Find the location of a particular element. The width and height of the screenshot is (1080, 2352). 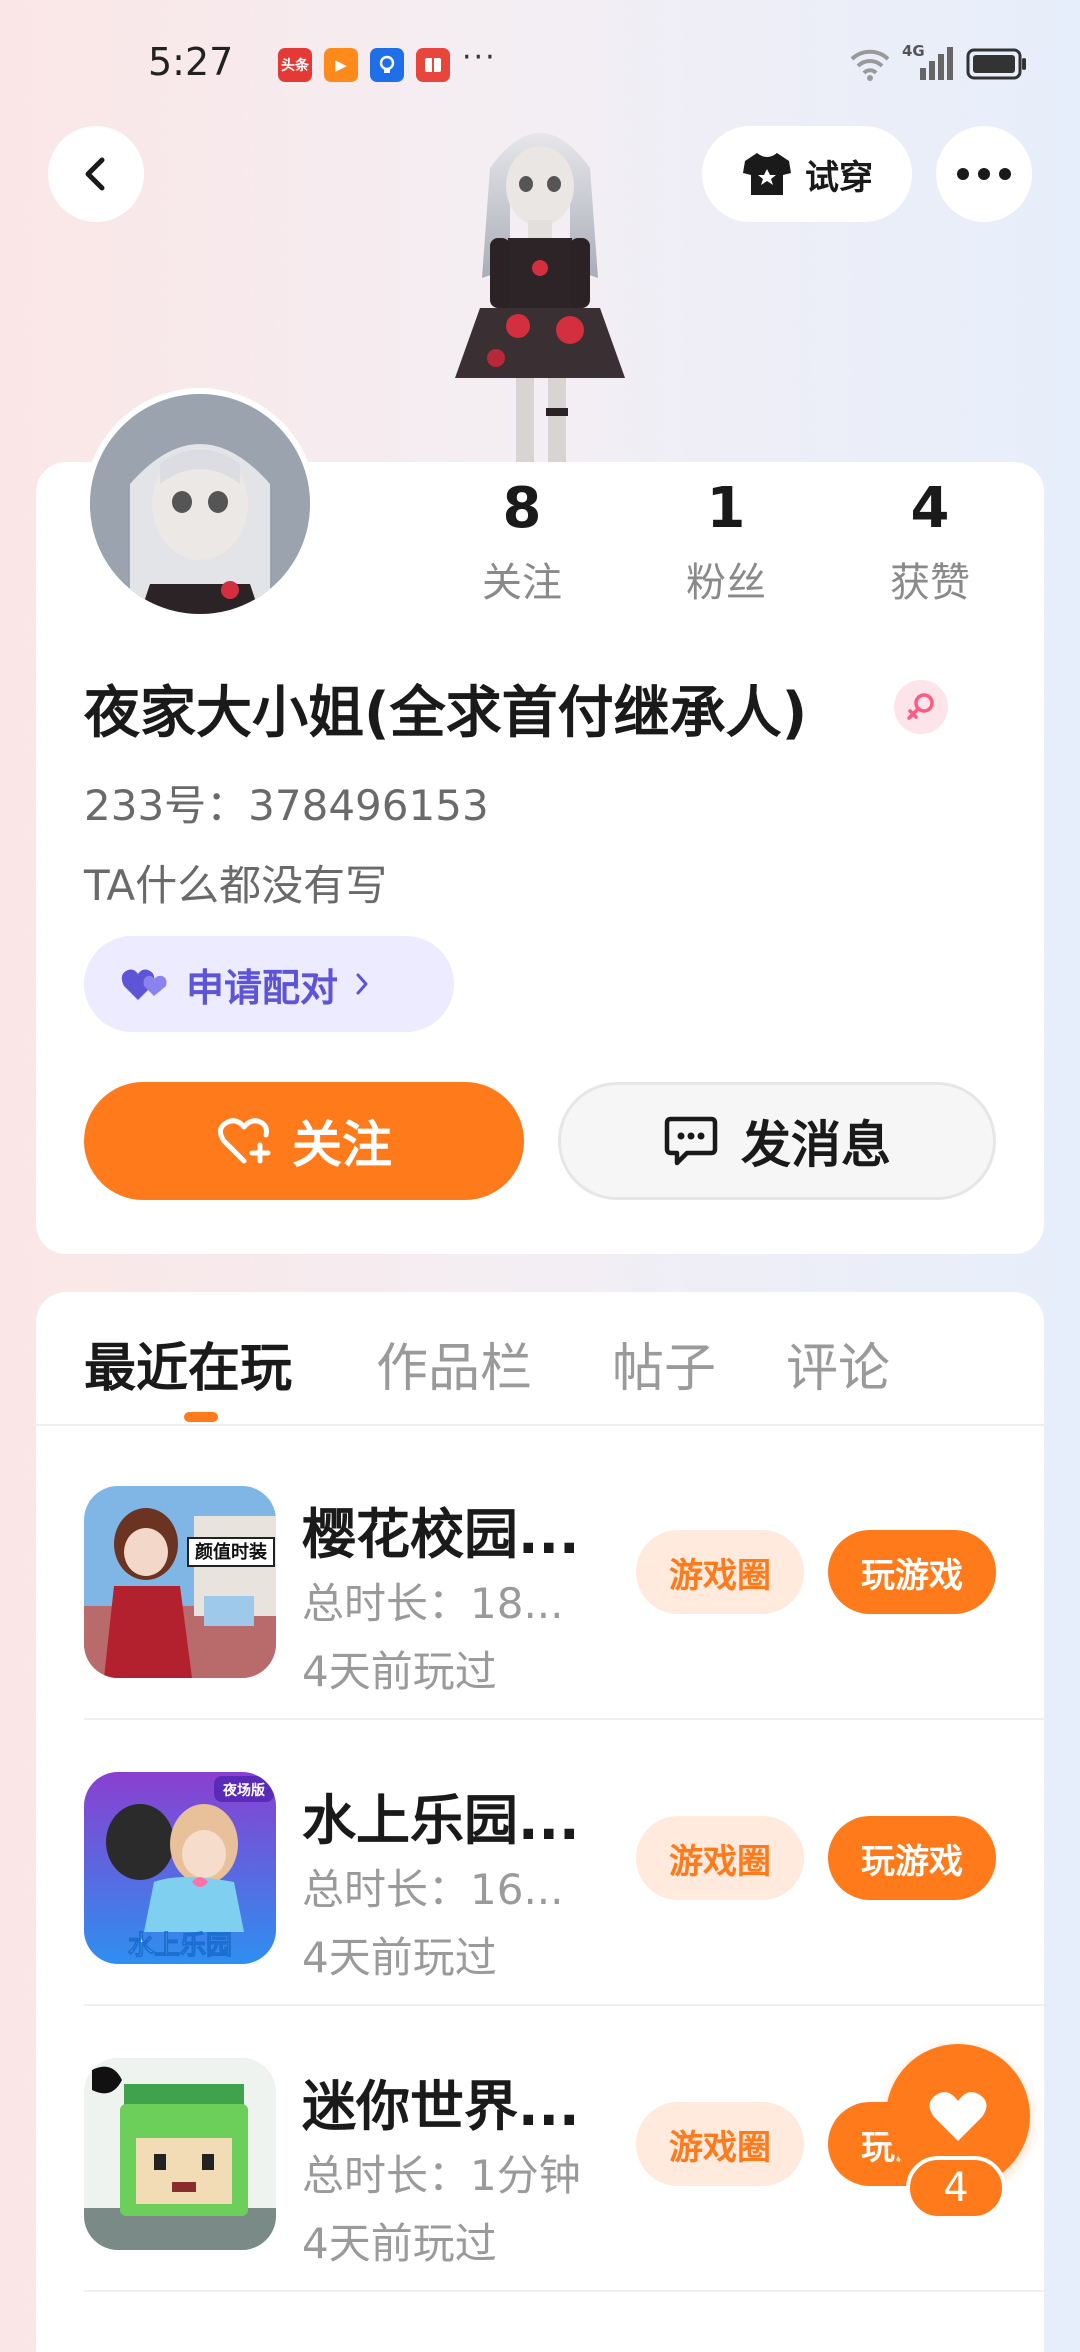

stat-likes-value: 4 is located at coordinates (930, 508).